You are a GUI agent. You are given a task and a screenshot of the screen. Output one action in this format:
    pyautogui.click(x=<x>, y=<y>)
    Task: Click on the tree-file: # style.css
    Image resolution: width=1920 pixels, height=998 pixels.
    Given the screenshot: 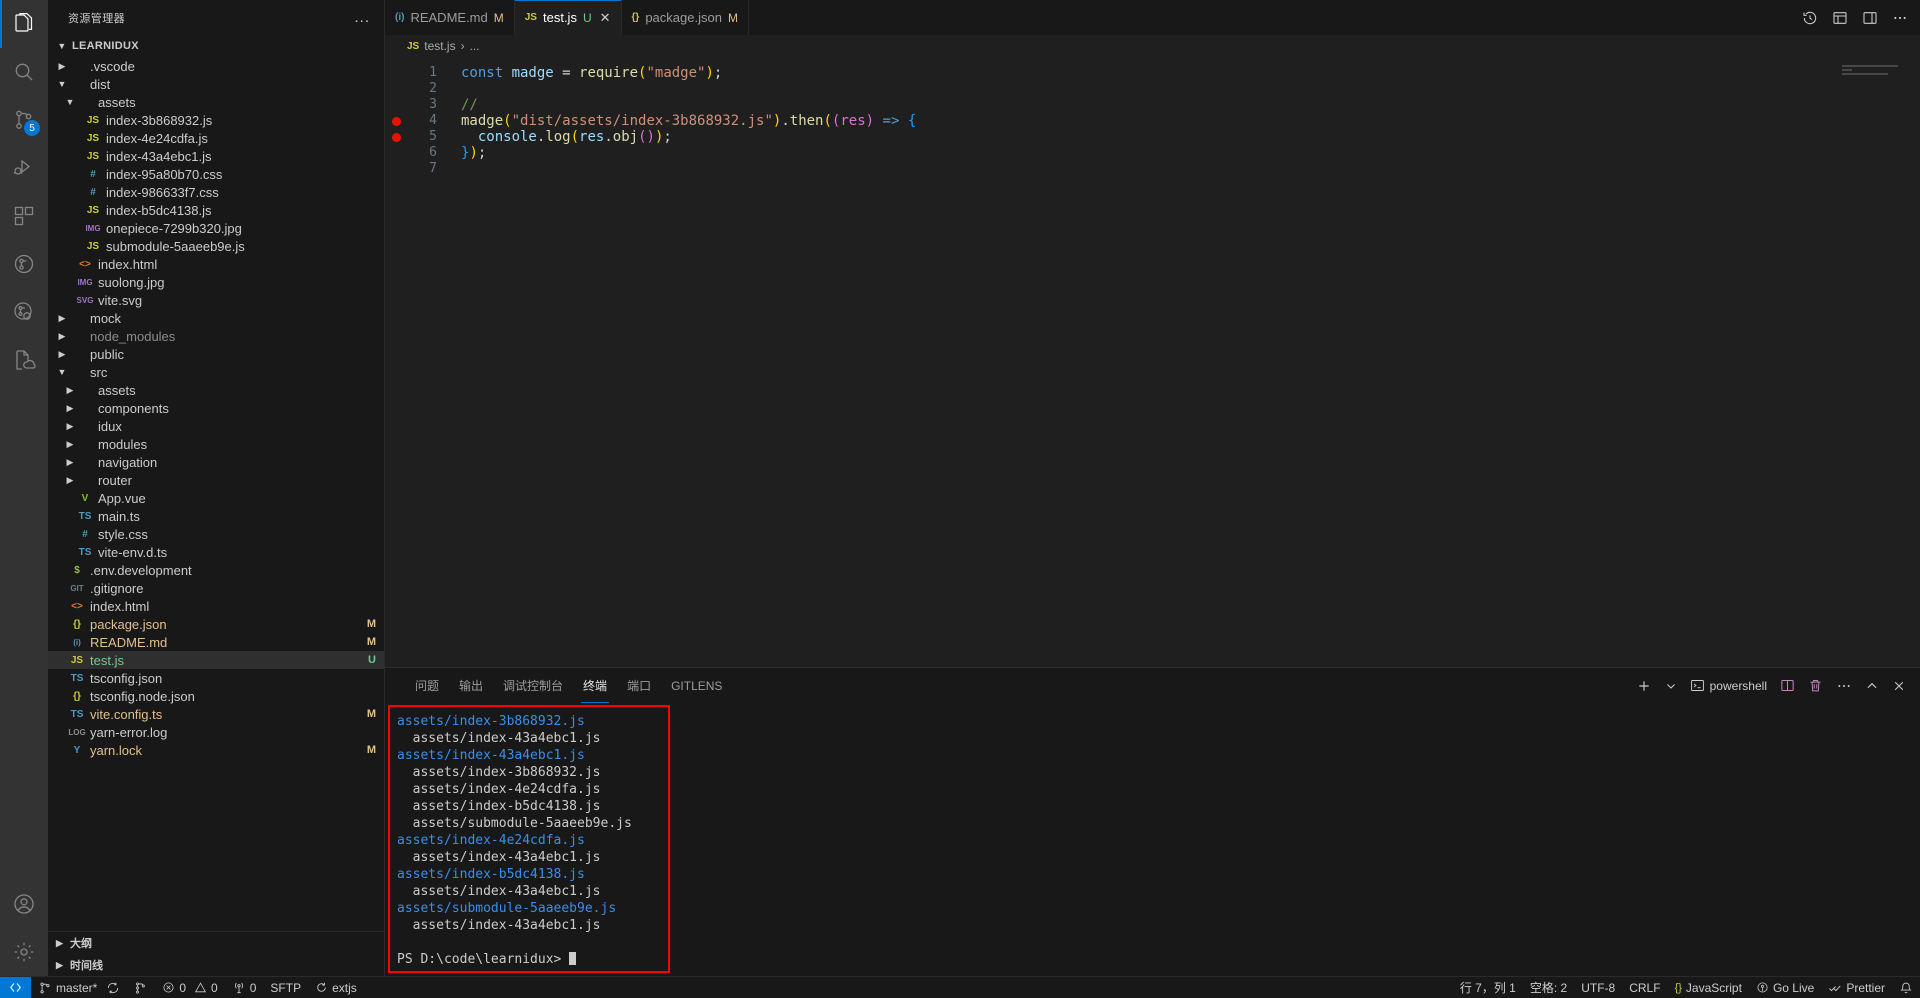 What is the action you would take?
    pyautogui.click(x=216, y=534)
    